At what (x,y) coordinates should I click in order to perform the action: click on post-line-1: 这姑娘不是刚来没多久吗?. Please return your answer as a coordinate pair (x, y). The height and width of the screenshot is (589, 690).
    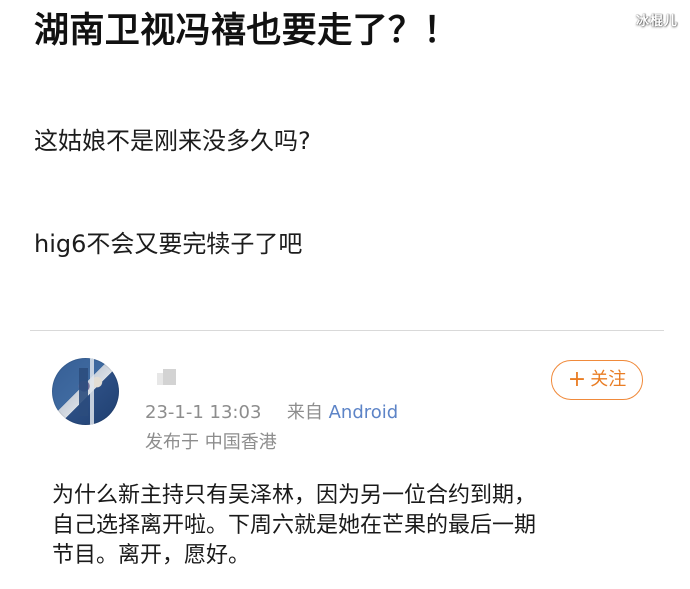
    Looking at the image, I should click on (172, 141).